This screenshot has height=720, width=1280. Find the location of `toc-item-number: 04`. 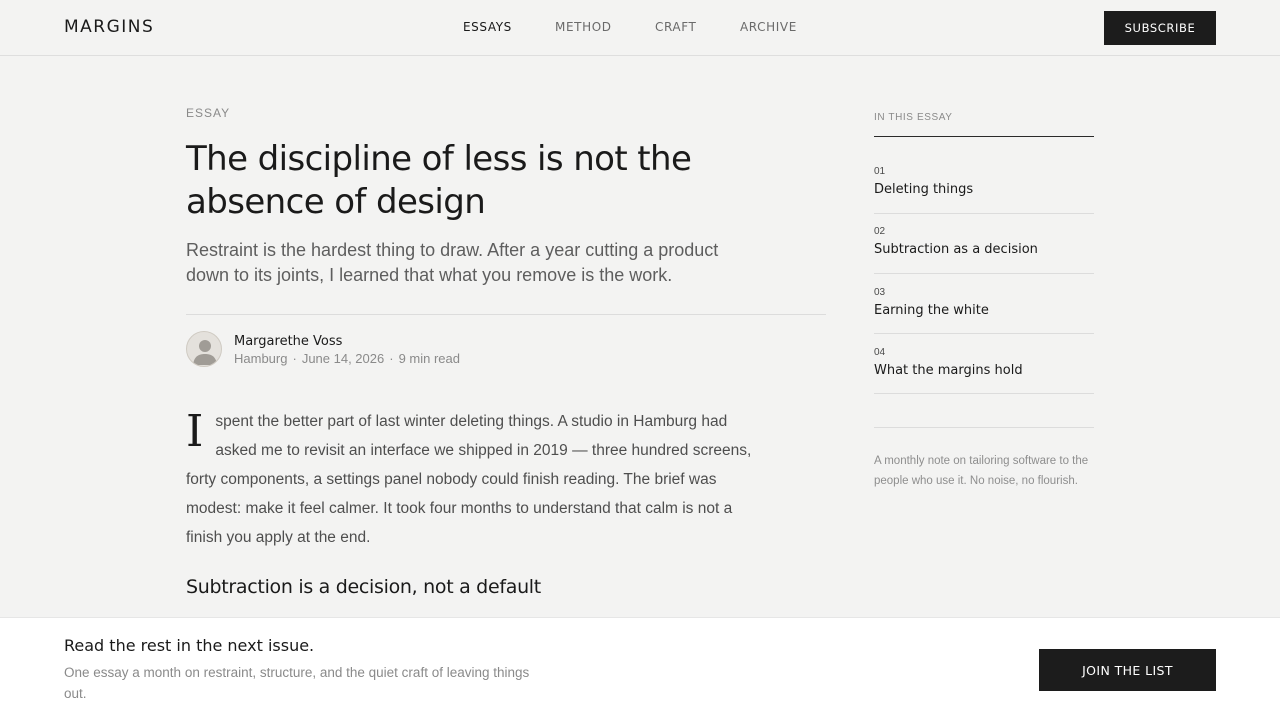

toc-item-number: 04 is located at coordinates (880, 352).